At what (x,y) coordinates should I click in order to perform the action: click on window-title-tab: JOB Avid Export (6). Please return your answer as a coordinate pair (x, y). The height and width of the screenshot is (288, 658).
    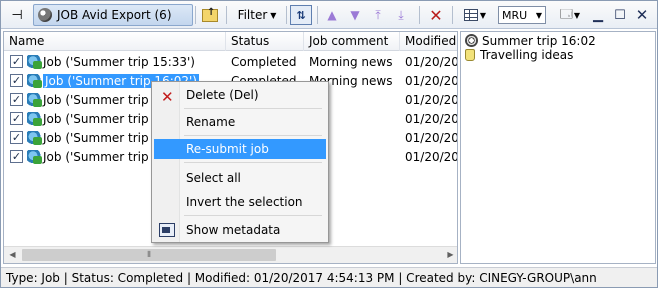
    Looking at the image, I should click on (113, 15).